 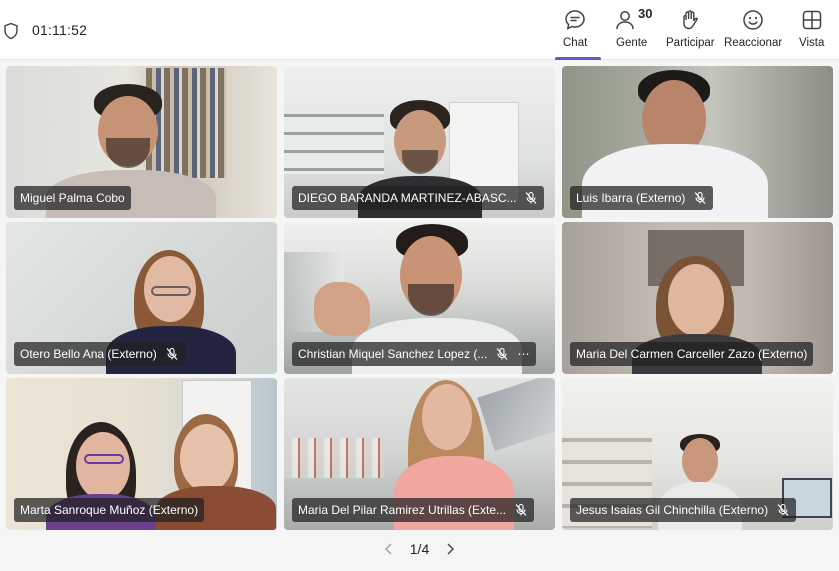 I want to click on people-icon, so click(x=624, y=20).